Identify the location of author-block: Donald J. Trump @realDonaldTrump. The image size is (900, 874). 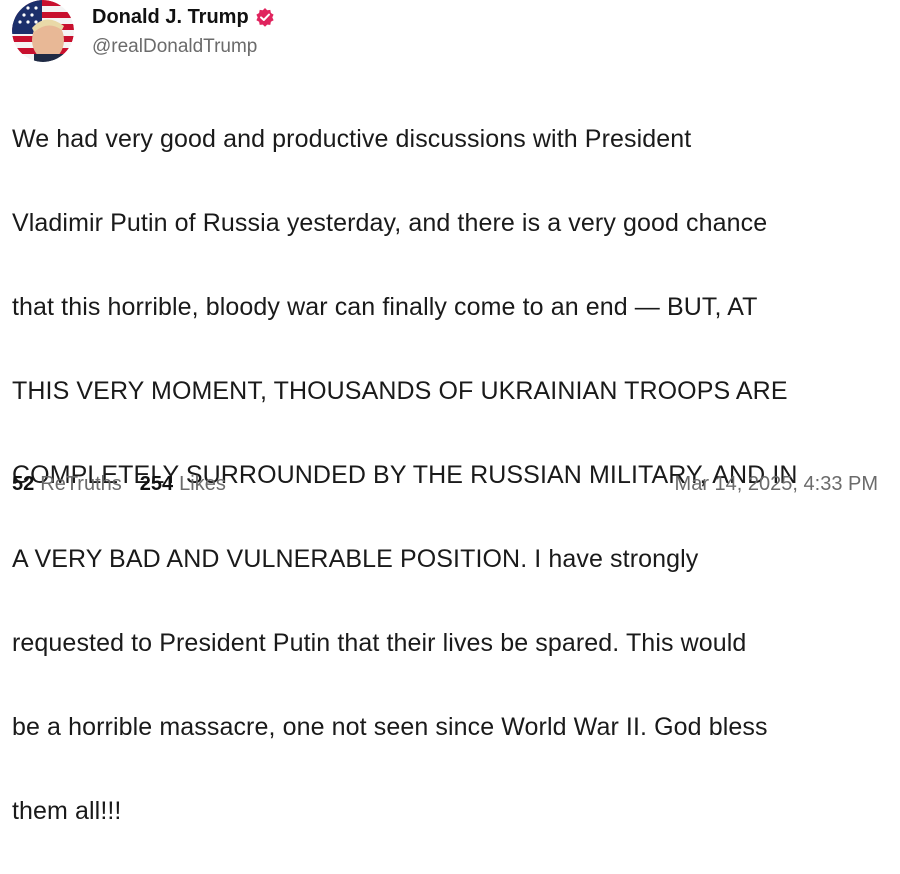
(183, 29).